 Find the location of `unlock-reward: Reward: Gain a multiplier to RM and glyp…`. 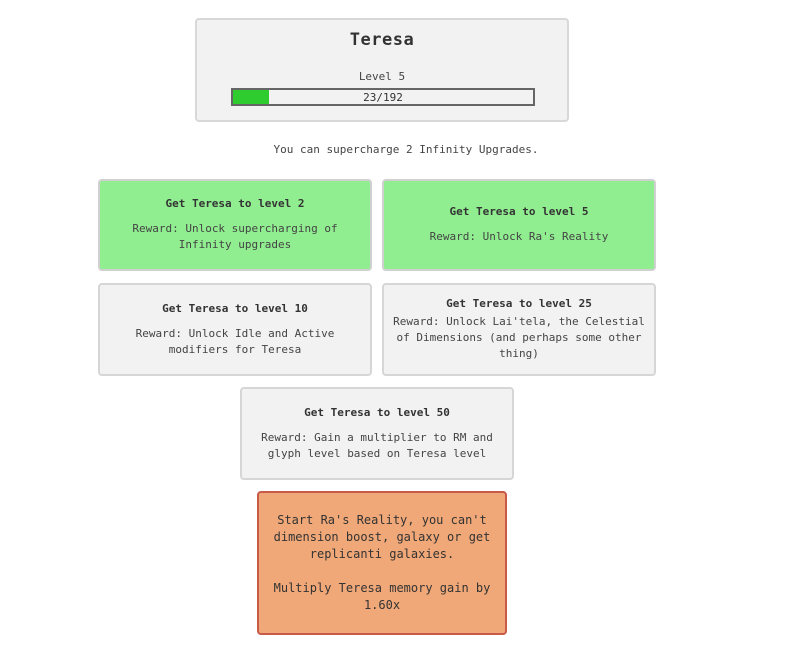

unlock-reward: Reward: Gain a multiplier to RM and glyp… is located at coordinates (377, 445).